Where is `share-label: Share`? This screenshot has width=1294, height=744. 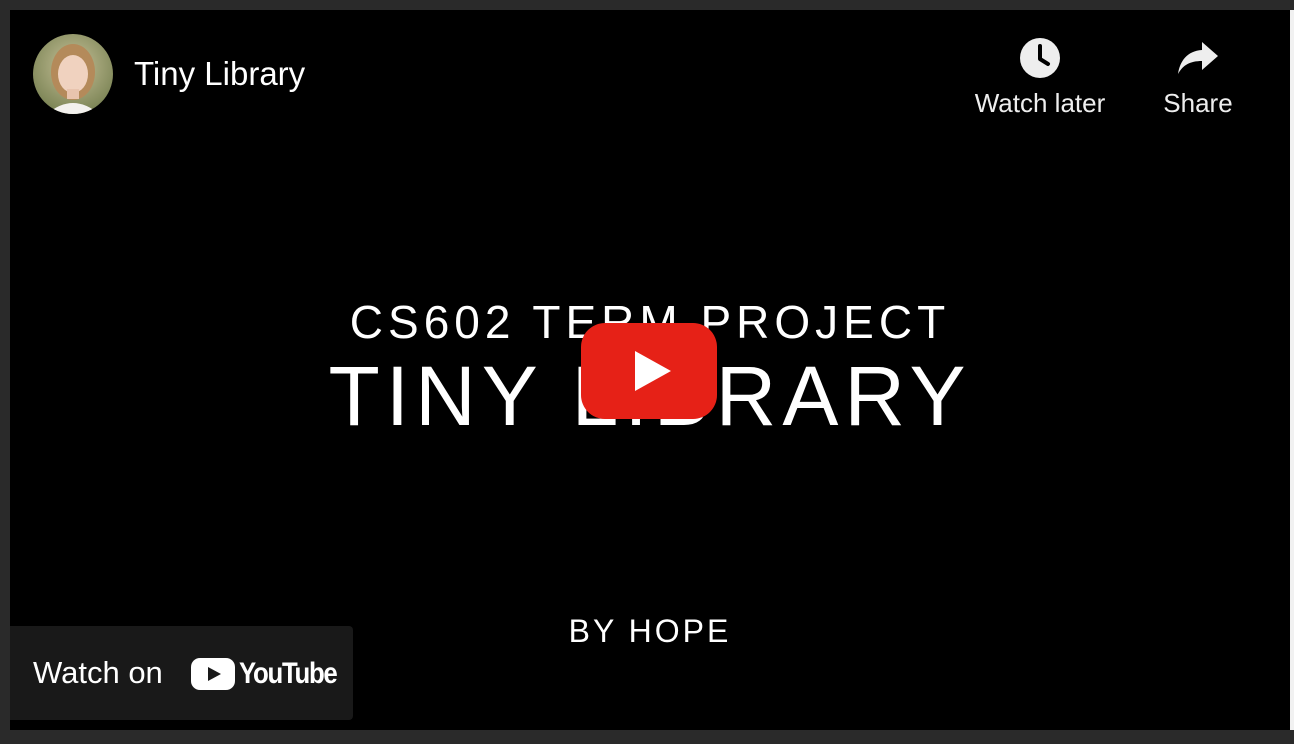
share-label: Share is located at coordinates (1198, 103).